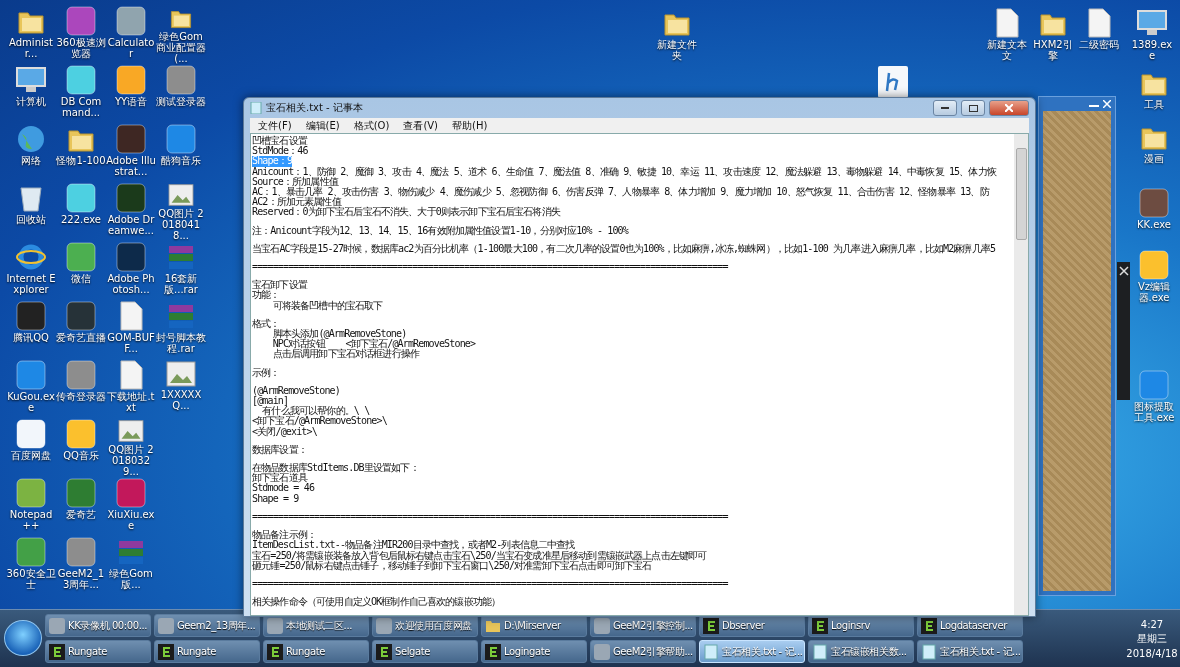 This screenshot has width=1180, height=667. Describe the element at coordinates (371, 125) in the screenshot. I see `menu-item: 格式(O)` at that location.